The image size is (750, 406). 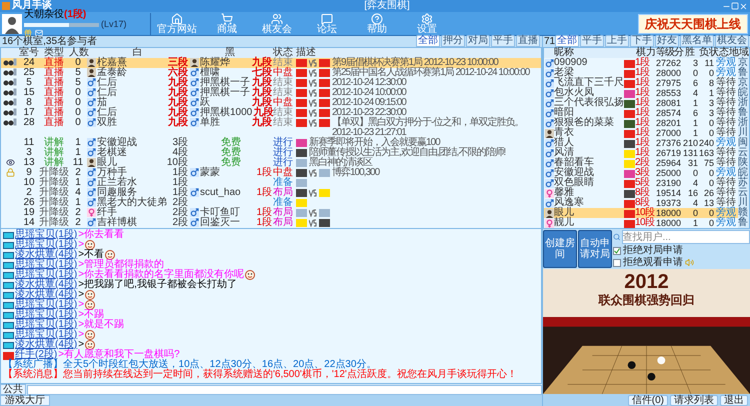 What do you see at coordinates (739, 53) in the screenshot?
I see `column-header: 地域` at bounding box center [739, 53].